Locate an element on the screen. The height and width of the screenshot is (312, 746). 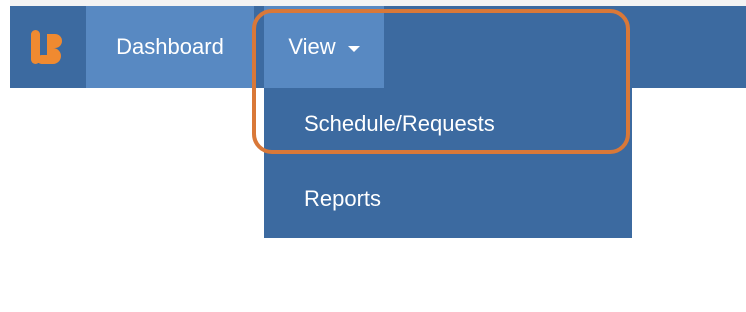
caret-down-icon is located at coordinates (353, 48).